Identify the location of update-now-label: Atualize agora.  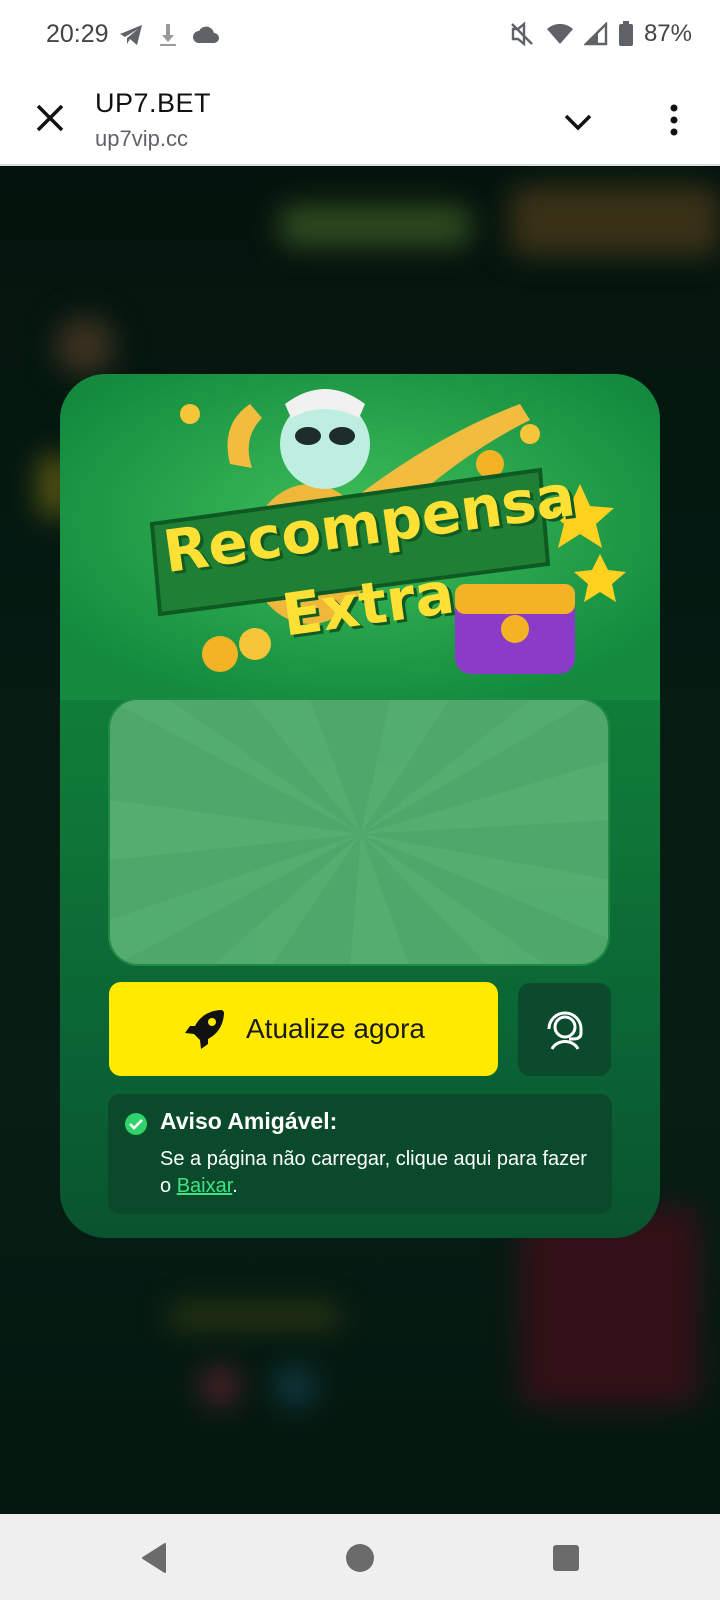
(335, 1028).